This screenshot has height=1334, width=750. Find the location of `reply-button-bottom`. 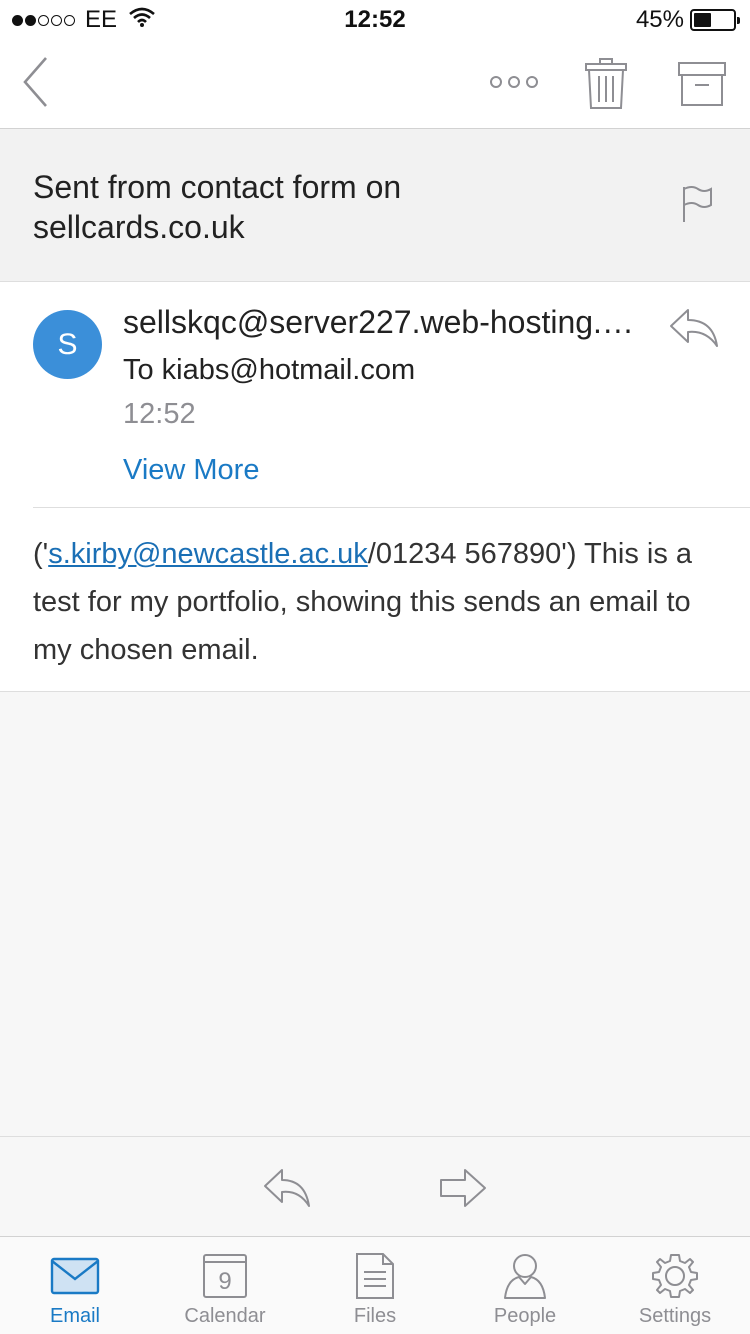

reply-button-bottom is located at coordinates (287, 1188).